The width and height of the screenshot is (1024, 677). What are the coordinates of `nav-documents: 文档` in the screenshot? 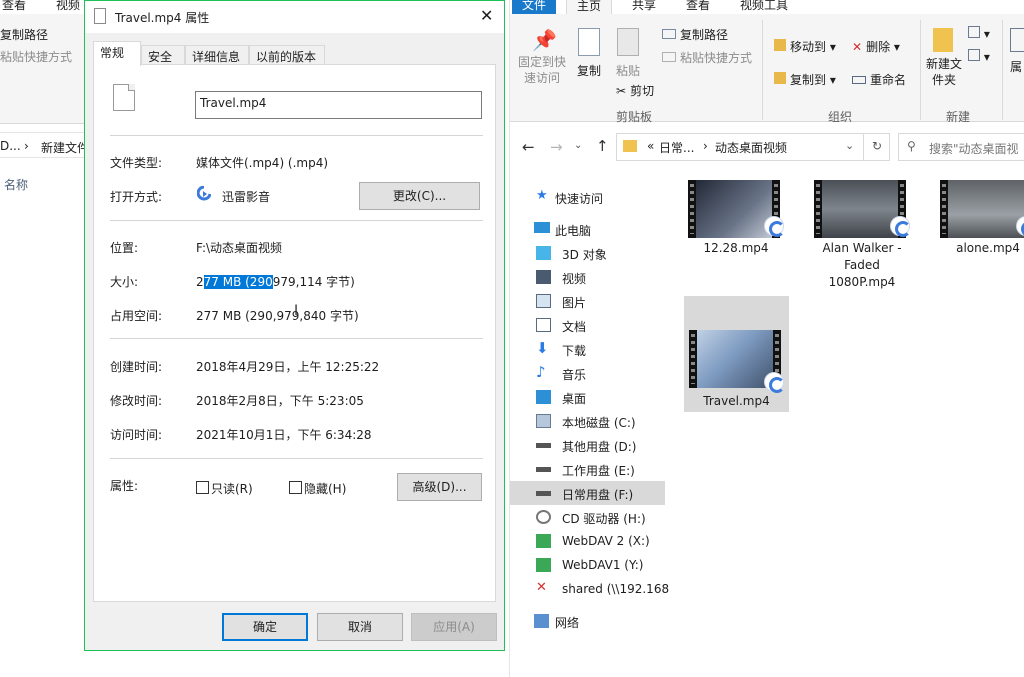 It's located at (587, 325).